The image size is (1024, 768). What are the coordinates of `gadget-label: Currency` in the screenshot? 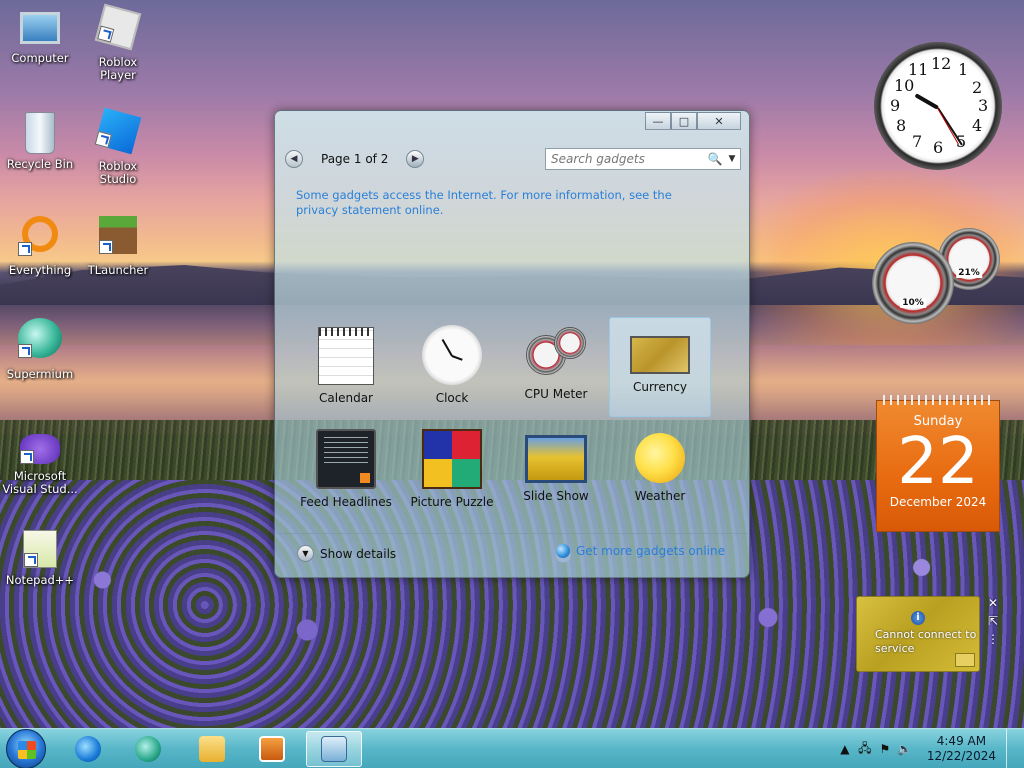 It's located at (660, 387).